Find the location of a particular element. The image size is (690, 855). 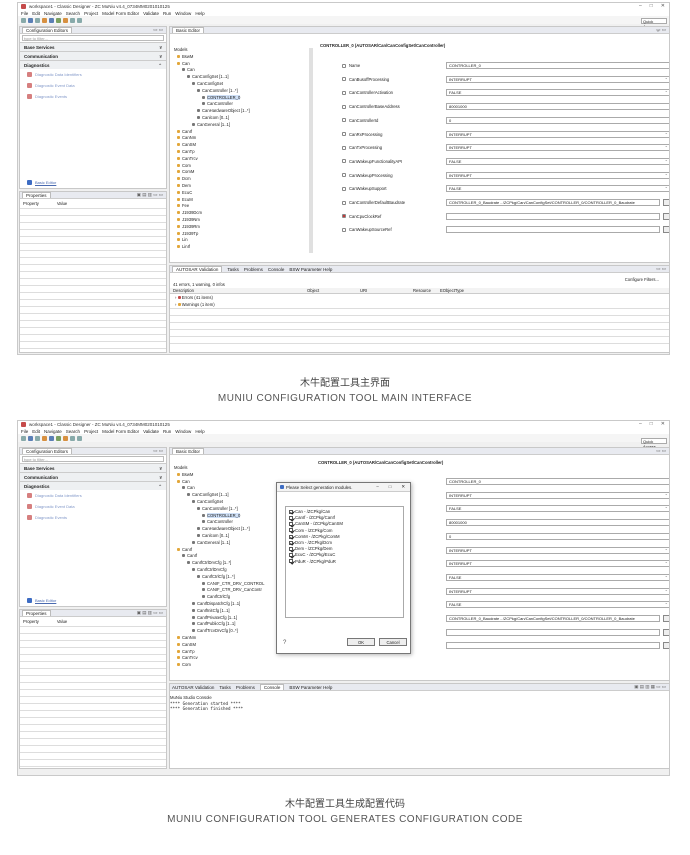

close-button: ✕ is located at coordinates (663, 6).